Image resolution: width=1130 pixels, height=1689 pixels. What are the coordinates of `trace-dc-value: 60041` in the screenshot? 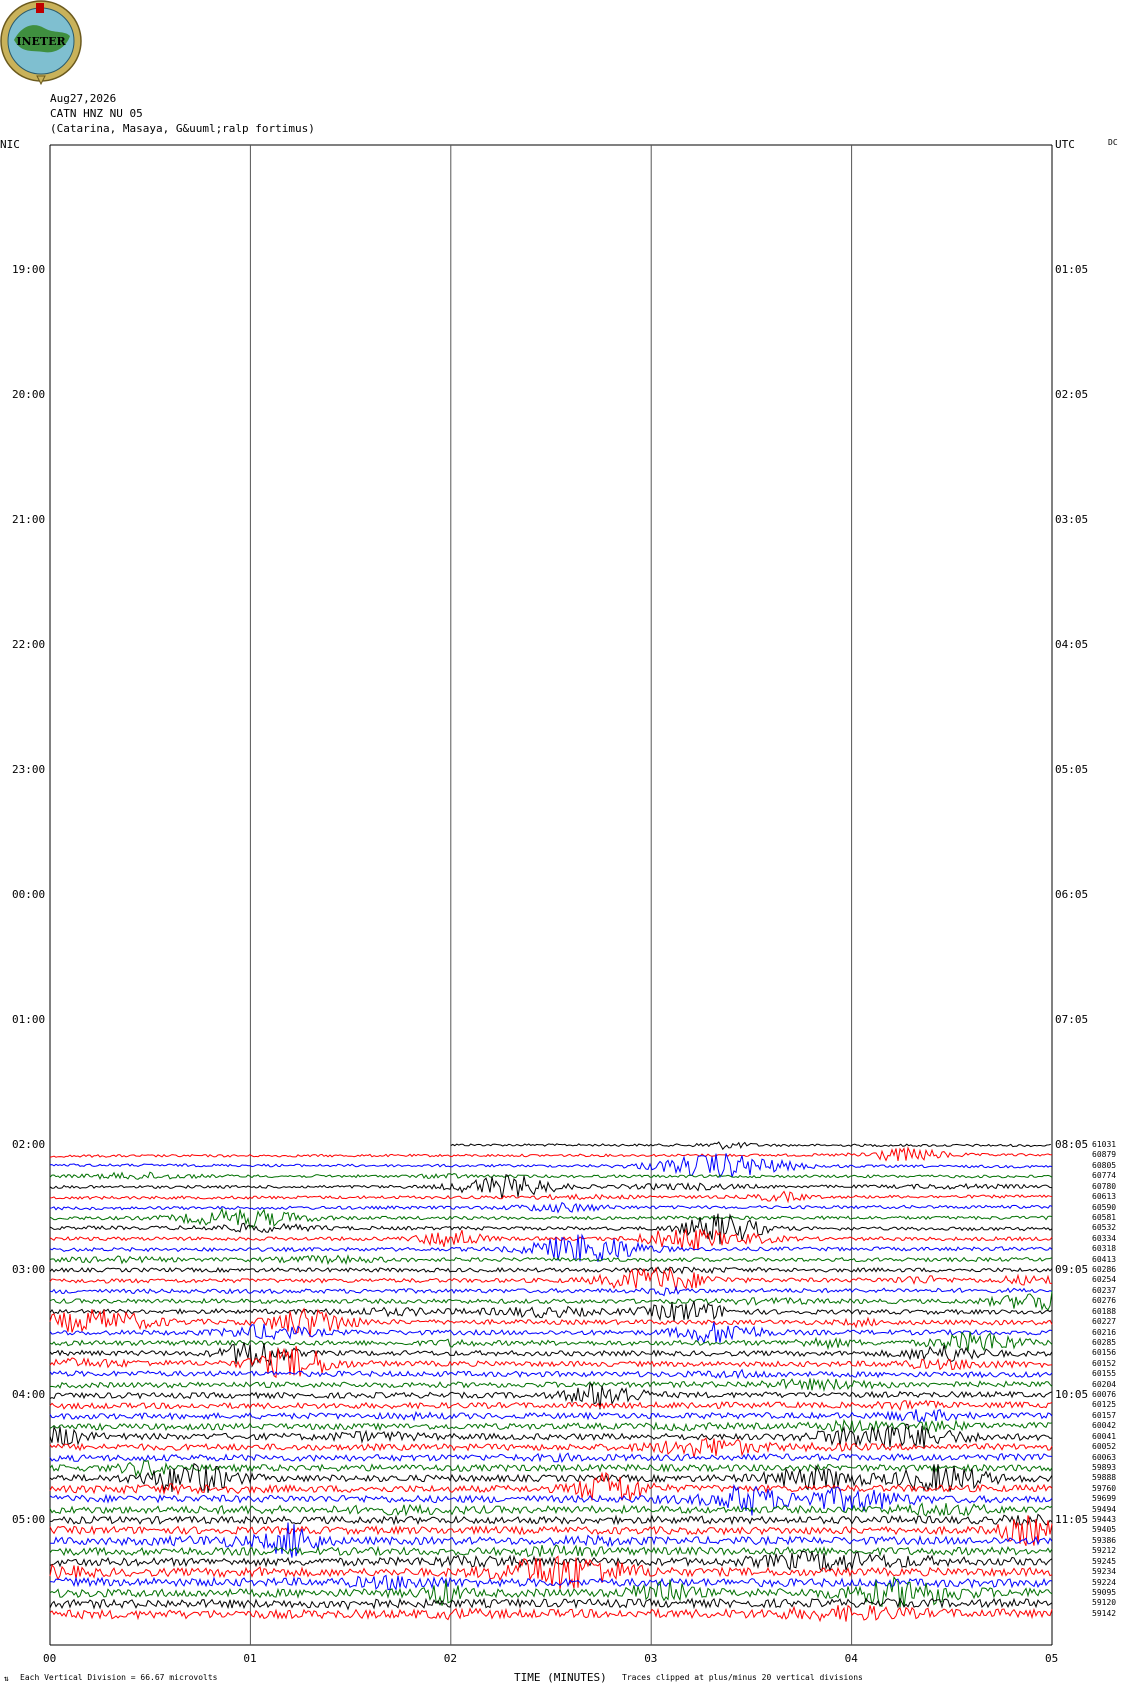 It's located at (1104, 1436).